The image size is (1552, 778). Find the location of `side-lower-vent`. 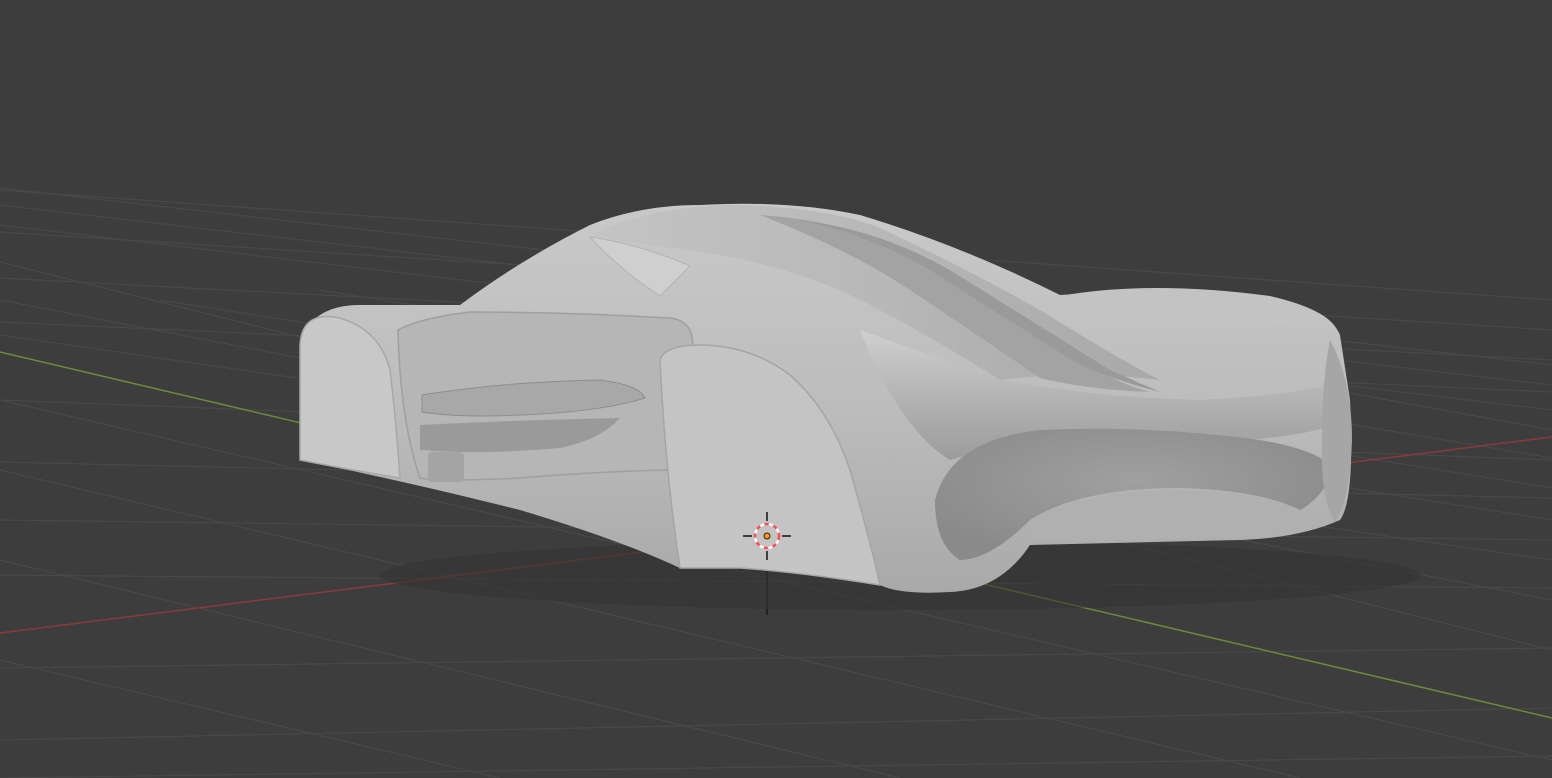

side-lower-vent is located at coordinates (446, 467).